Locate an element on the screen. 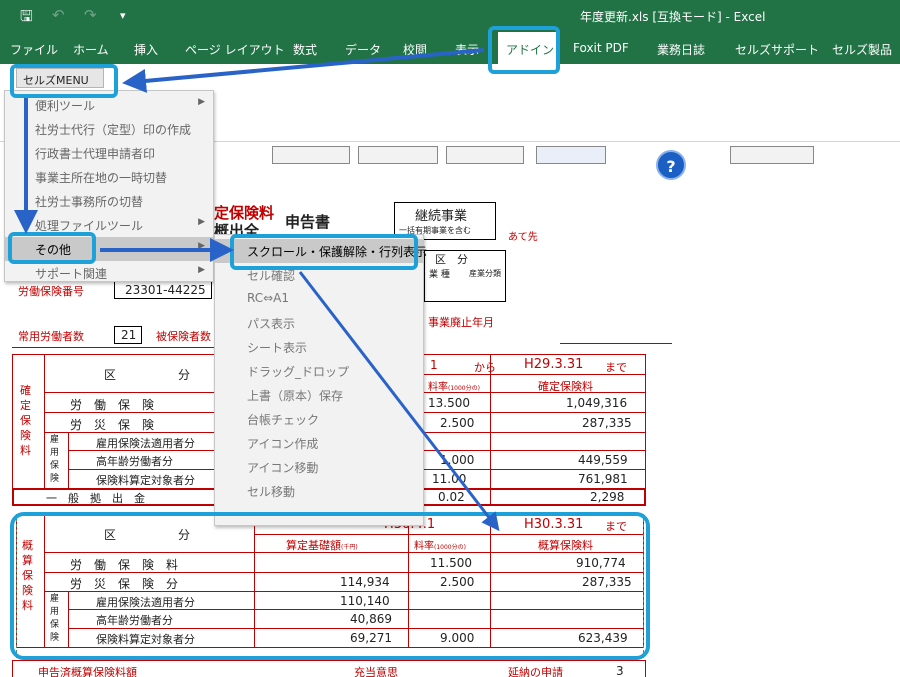 Image resolution: width=900 pixels, height=677 pixels. r1-label-1: 労 災 保 険 is located at coordinates (112, 425).